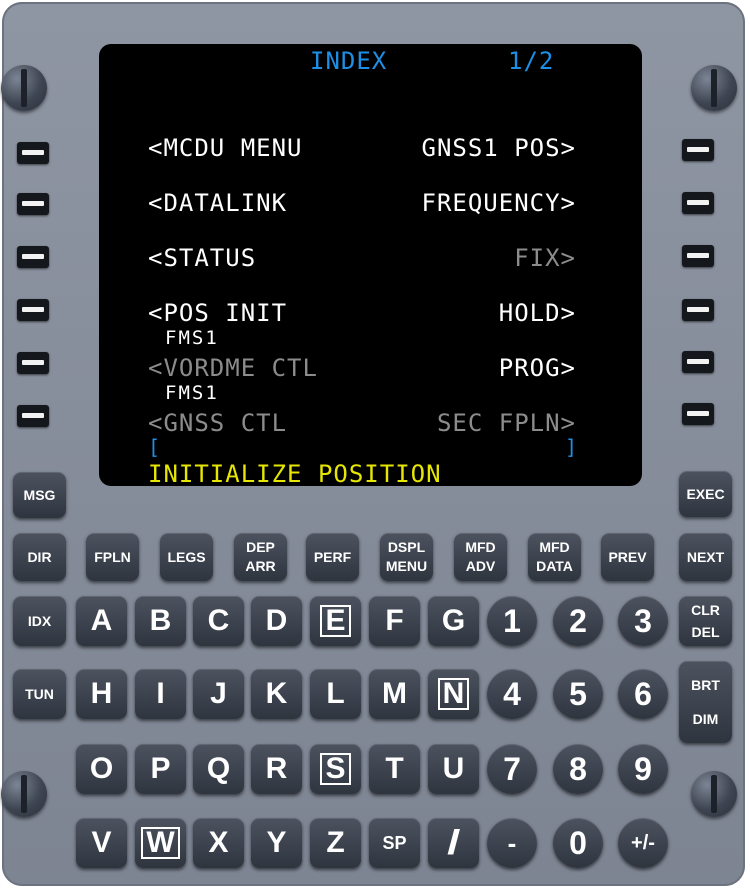 This screenshot has width=750, height=890. Describe the element at coordinates (705, 702) in the screenshot. I see `brt-dim-key: BRT DIM` at that location.